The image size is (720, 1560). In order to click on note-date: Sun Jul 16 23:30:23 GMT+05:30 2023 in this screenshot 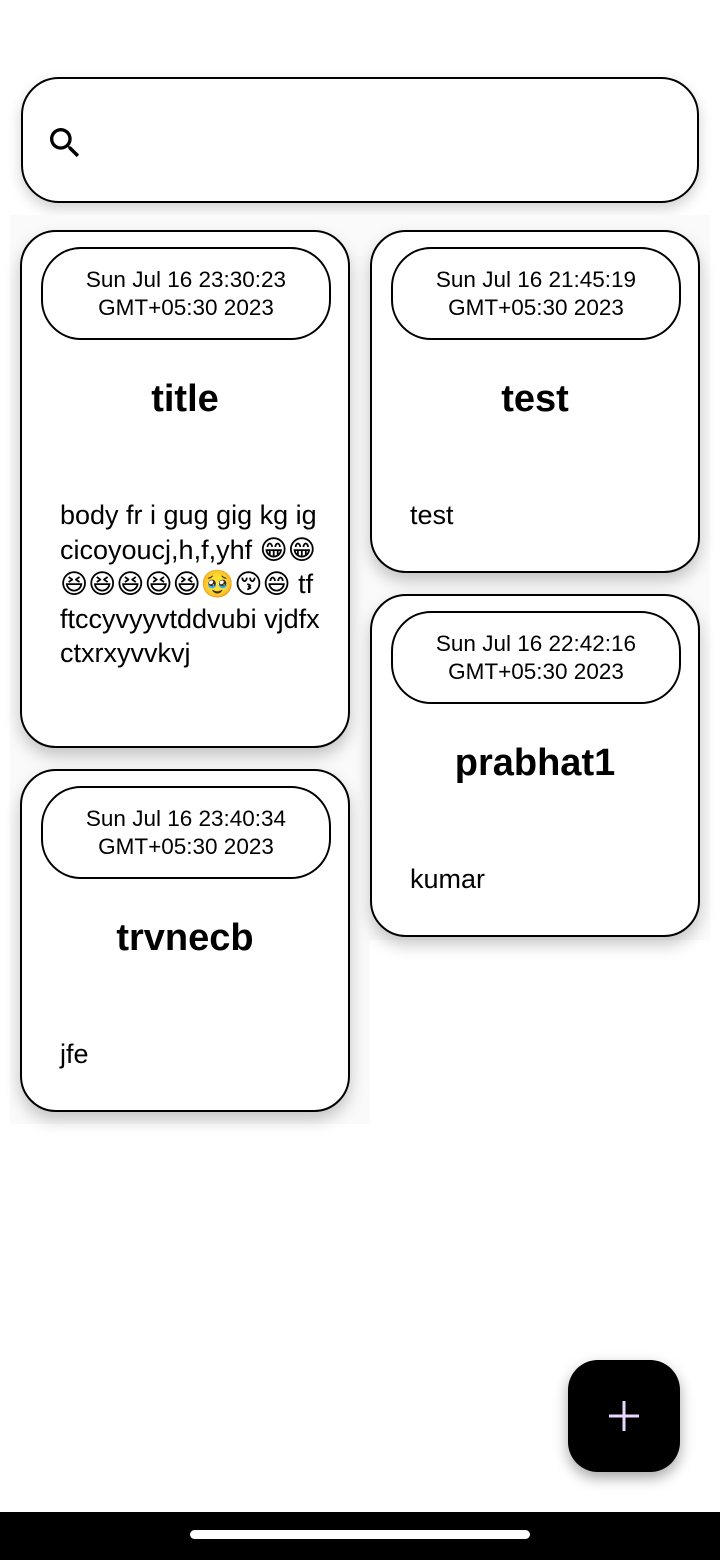, I will do `click(186, 293)`.